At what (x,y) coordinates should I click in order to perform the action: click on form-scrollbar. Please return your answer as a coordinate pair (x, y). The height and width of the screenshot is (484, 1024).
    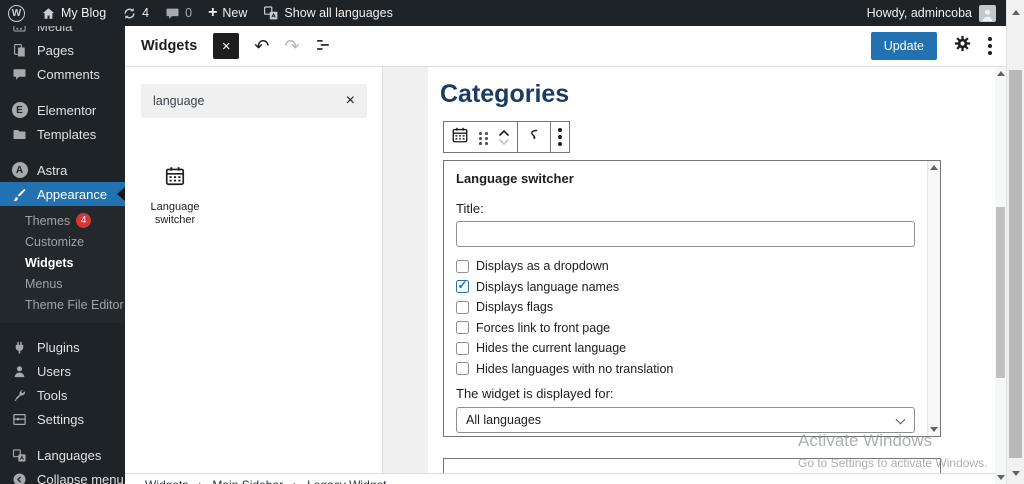
    Looking at the image, I should click on (933, 298).